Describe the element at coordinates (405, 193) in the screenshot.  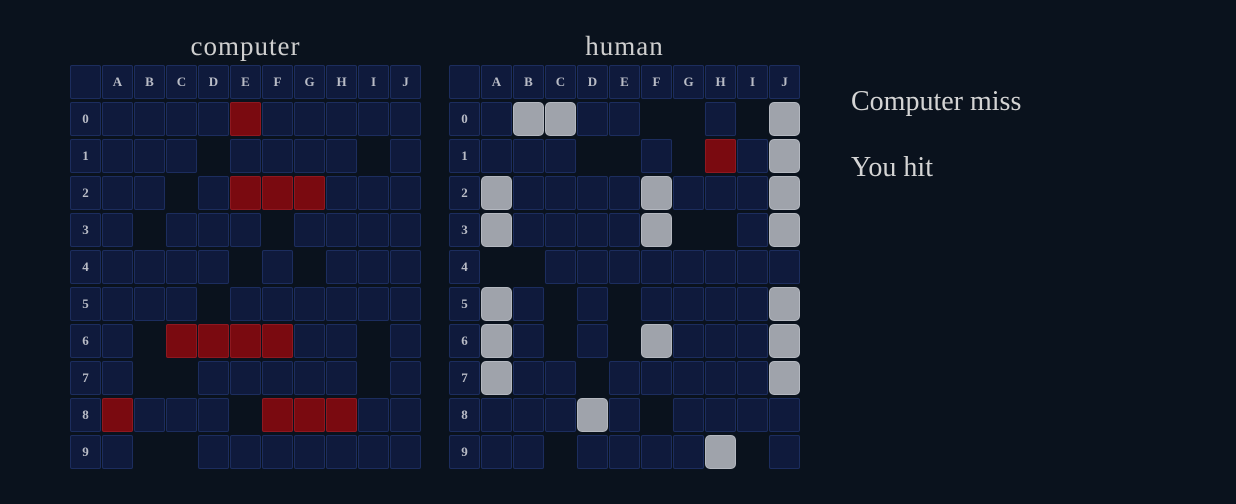
I see `computer-cell-j2-sea` at that location.